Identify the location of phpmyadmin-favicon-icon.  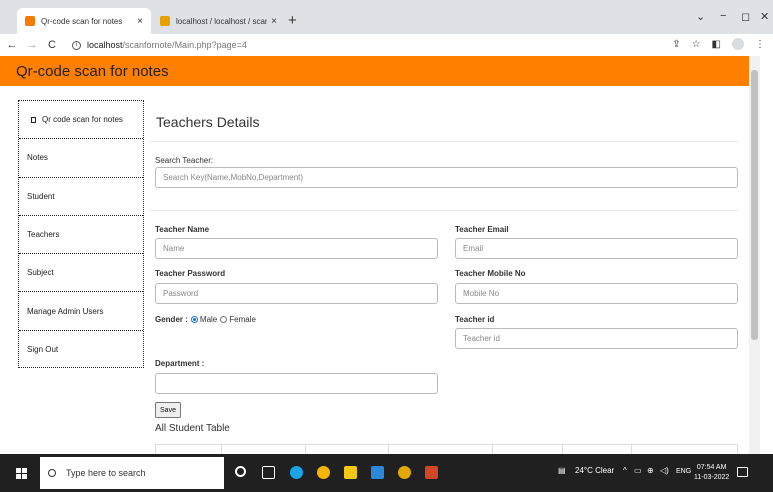
(165, 21).